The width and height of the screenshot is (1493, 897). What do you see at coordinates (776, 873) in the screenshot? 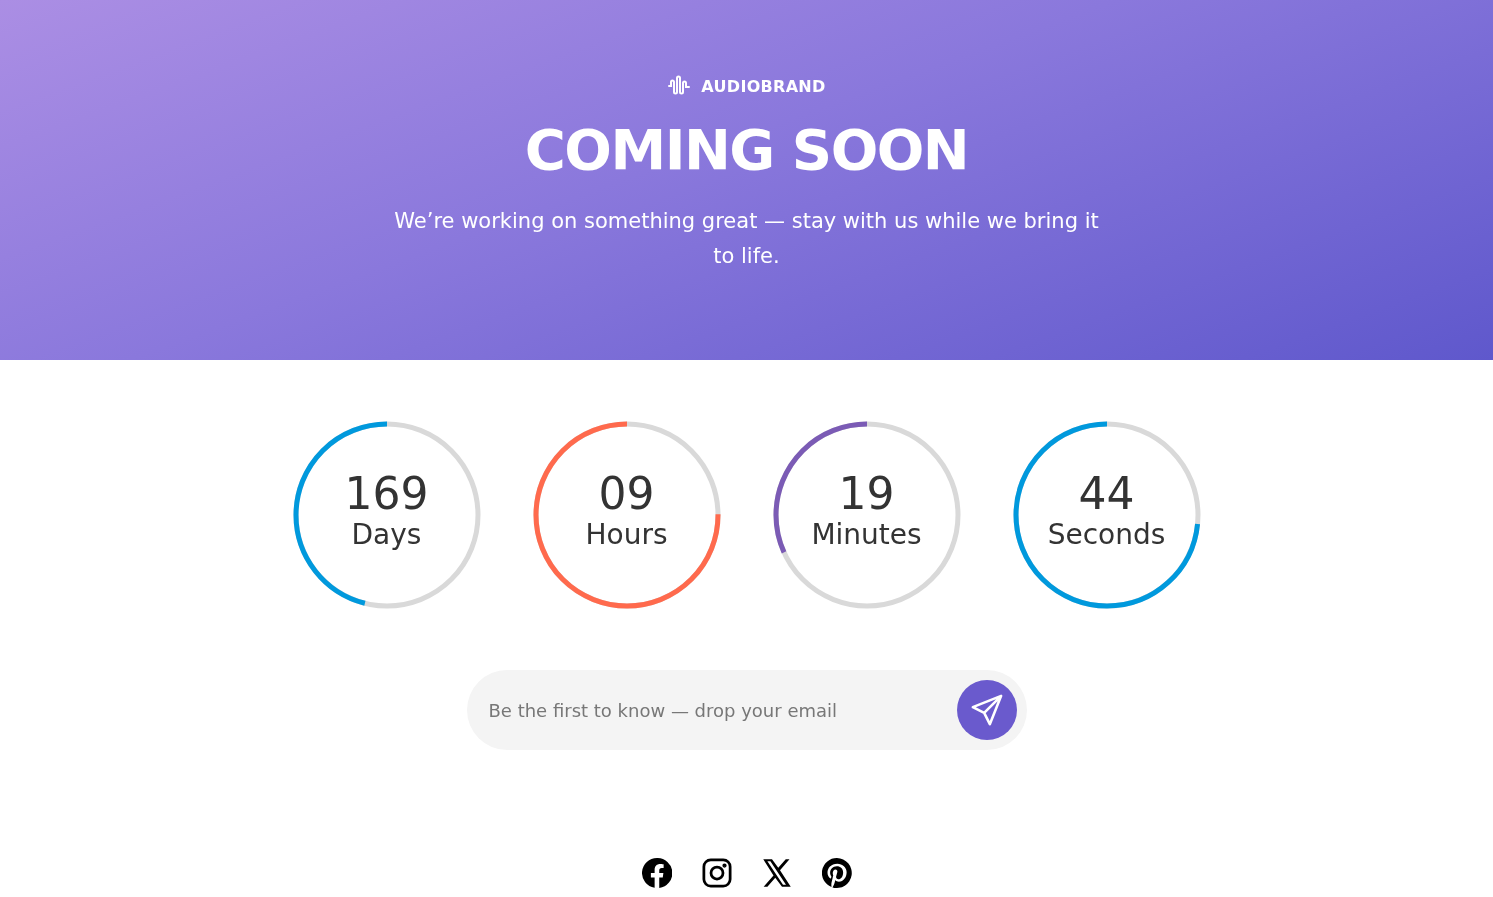
I see `x-logo-icon` at bounding box center [776, 873].